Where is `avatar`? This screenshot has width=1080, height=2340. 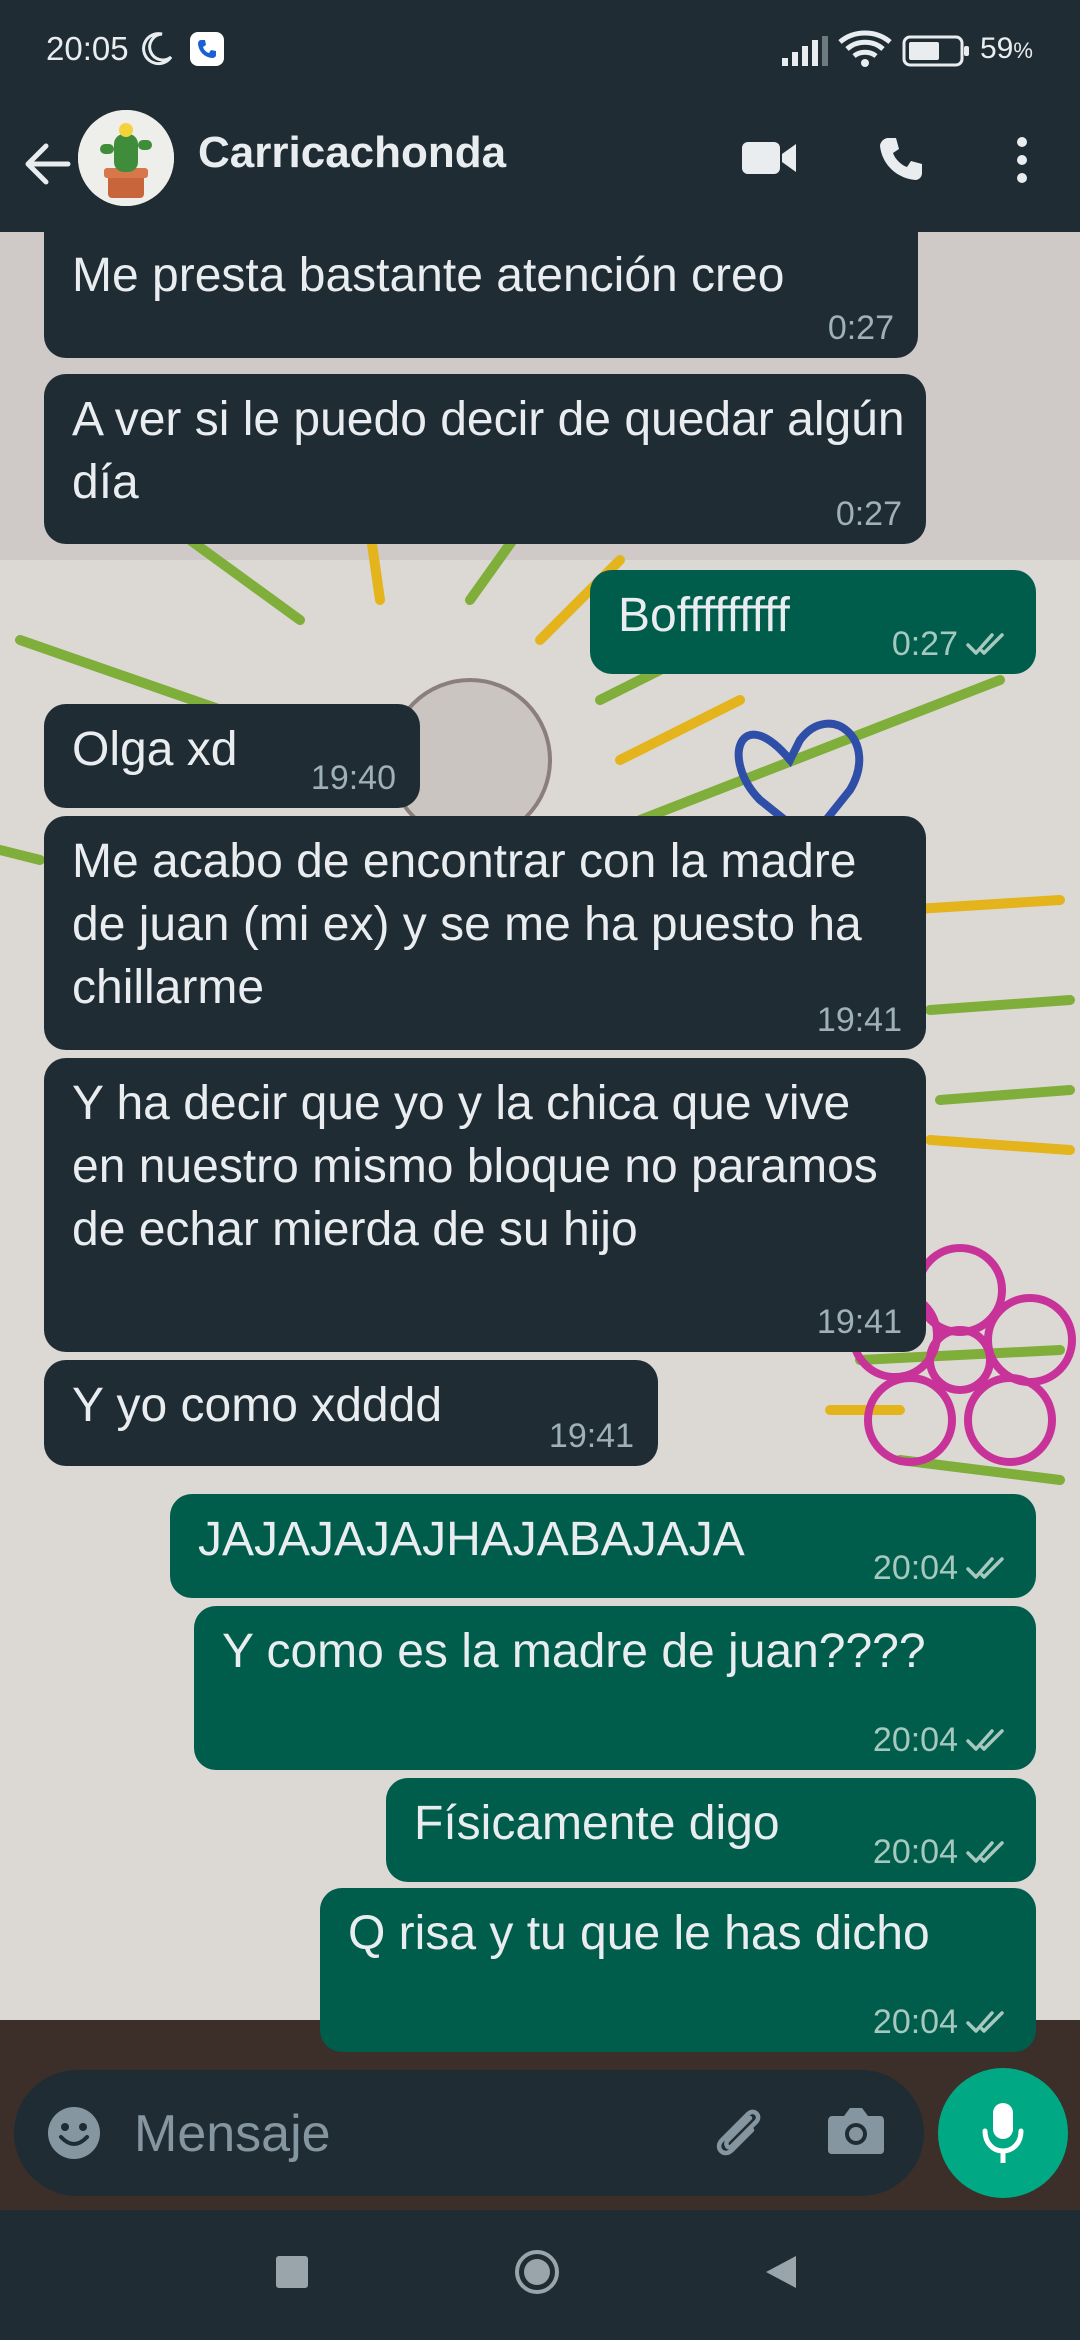
avatar is located at coordinates (126, 158).